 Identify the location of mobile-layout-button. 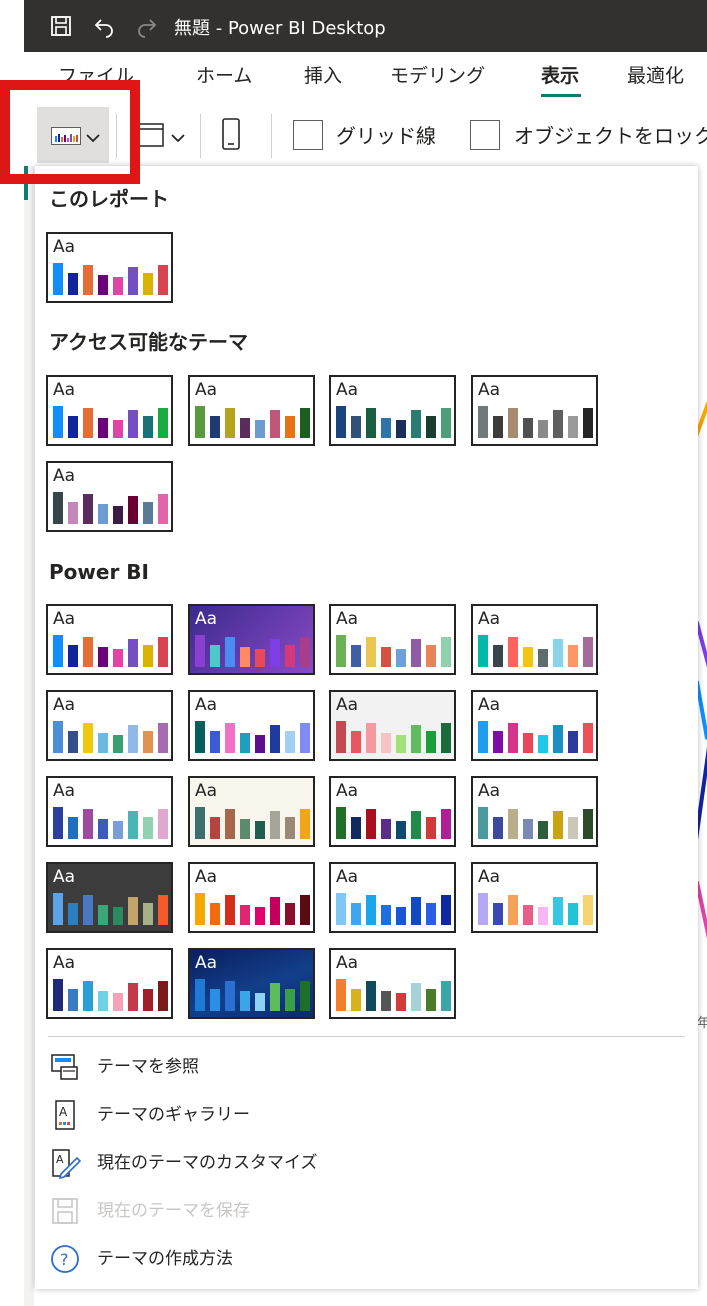
(235, 136).